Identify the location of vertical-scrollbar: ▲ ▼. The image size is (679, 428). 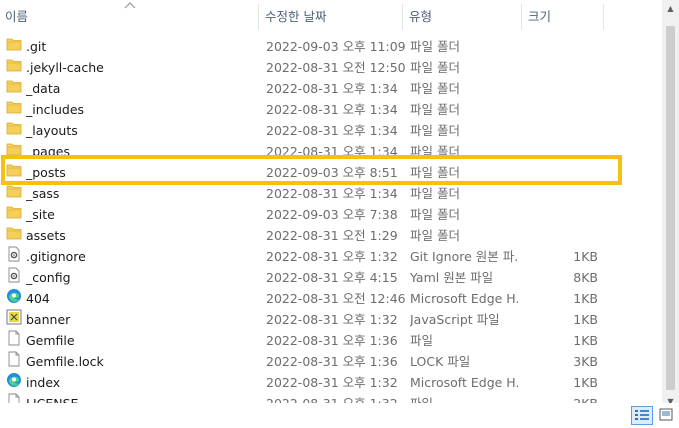
(670, 205).